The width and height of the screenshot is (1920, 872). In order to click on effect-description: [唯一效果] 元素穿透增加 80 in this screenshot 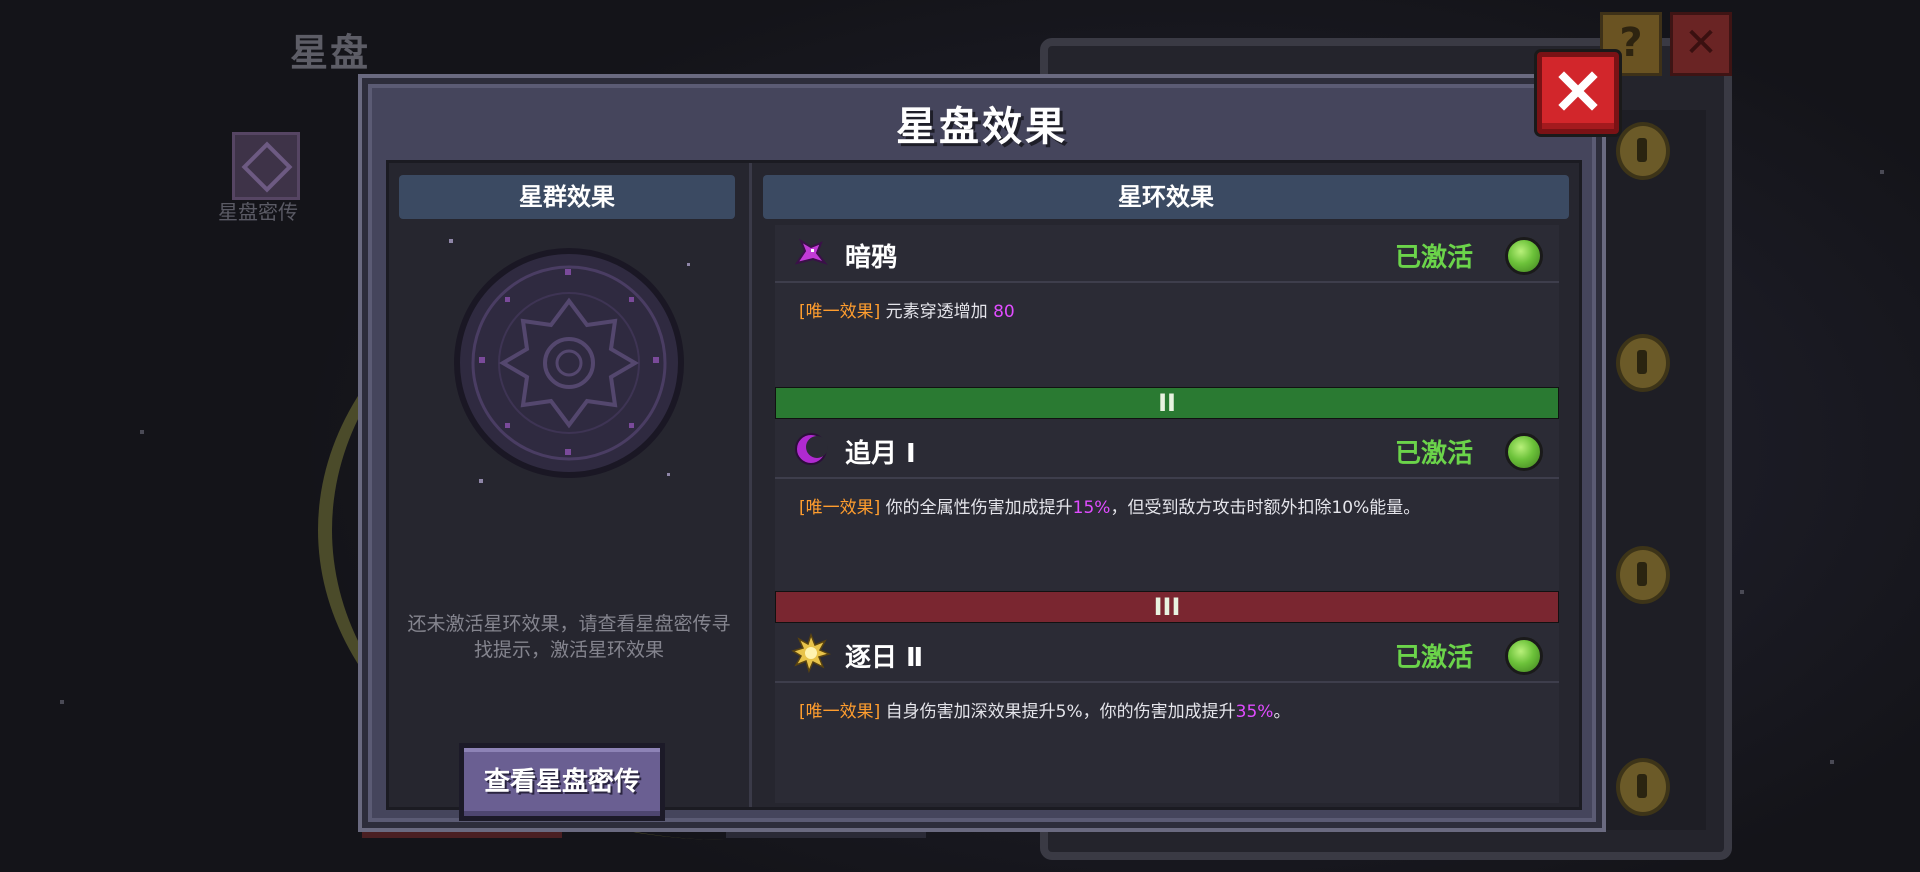, I will do `click(907, 312)`.